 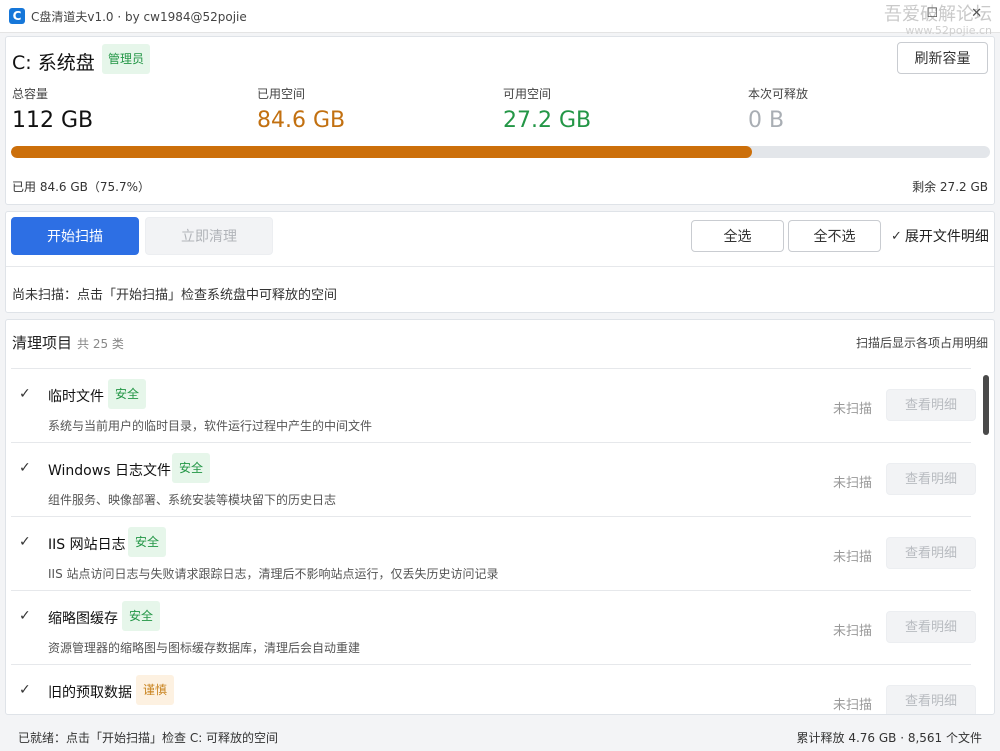 What do you see at coordinates (766, 120) in the screenshot?
I see `stat-releasable-value: 0 B` at bounding box center [766, 120].